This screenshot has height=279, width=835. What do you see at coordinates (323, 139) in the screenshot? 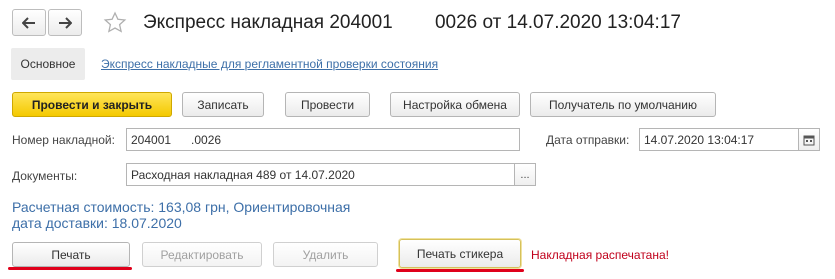
I see `invoice-number-field: 204001 .0026` at bounding box center [323, 139].